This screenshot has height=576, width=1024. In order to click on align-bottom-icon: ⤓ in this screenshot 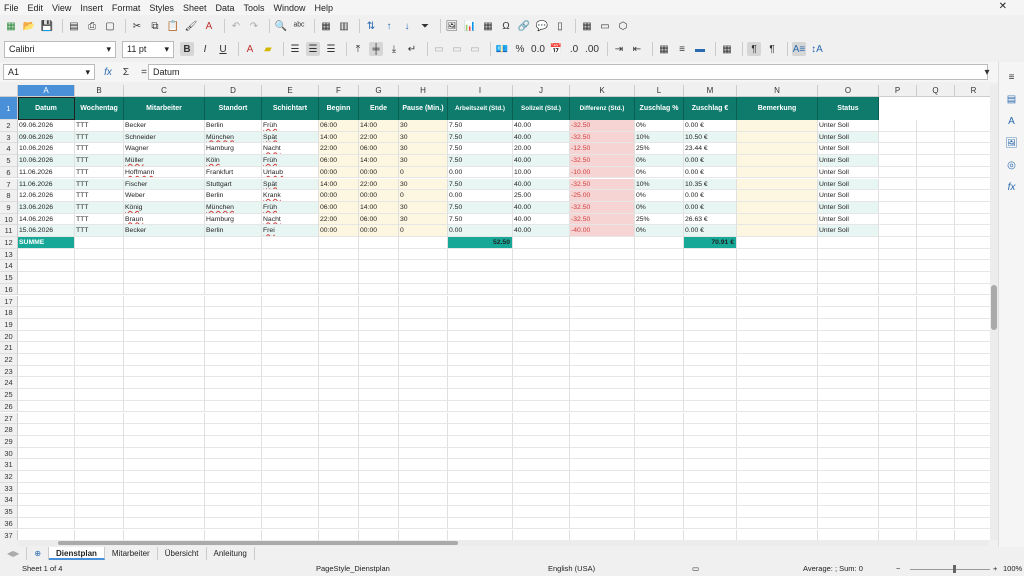, I will do `click(394, 49)`.